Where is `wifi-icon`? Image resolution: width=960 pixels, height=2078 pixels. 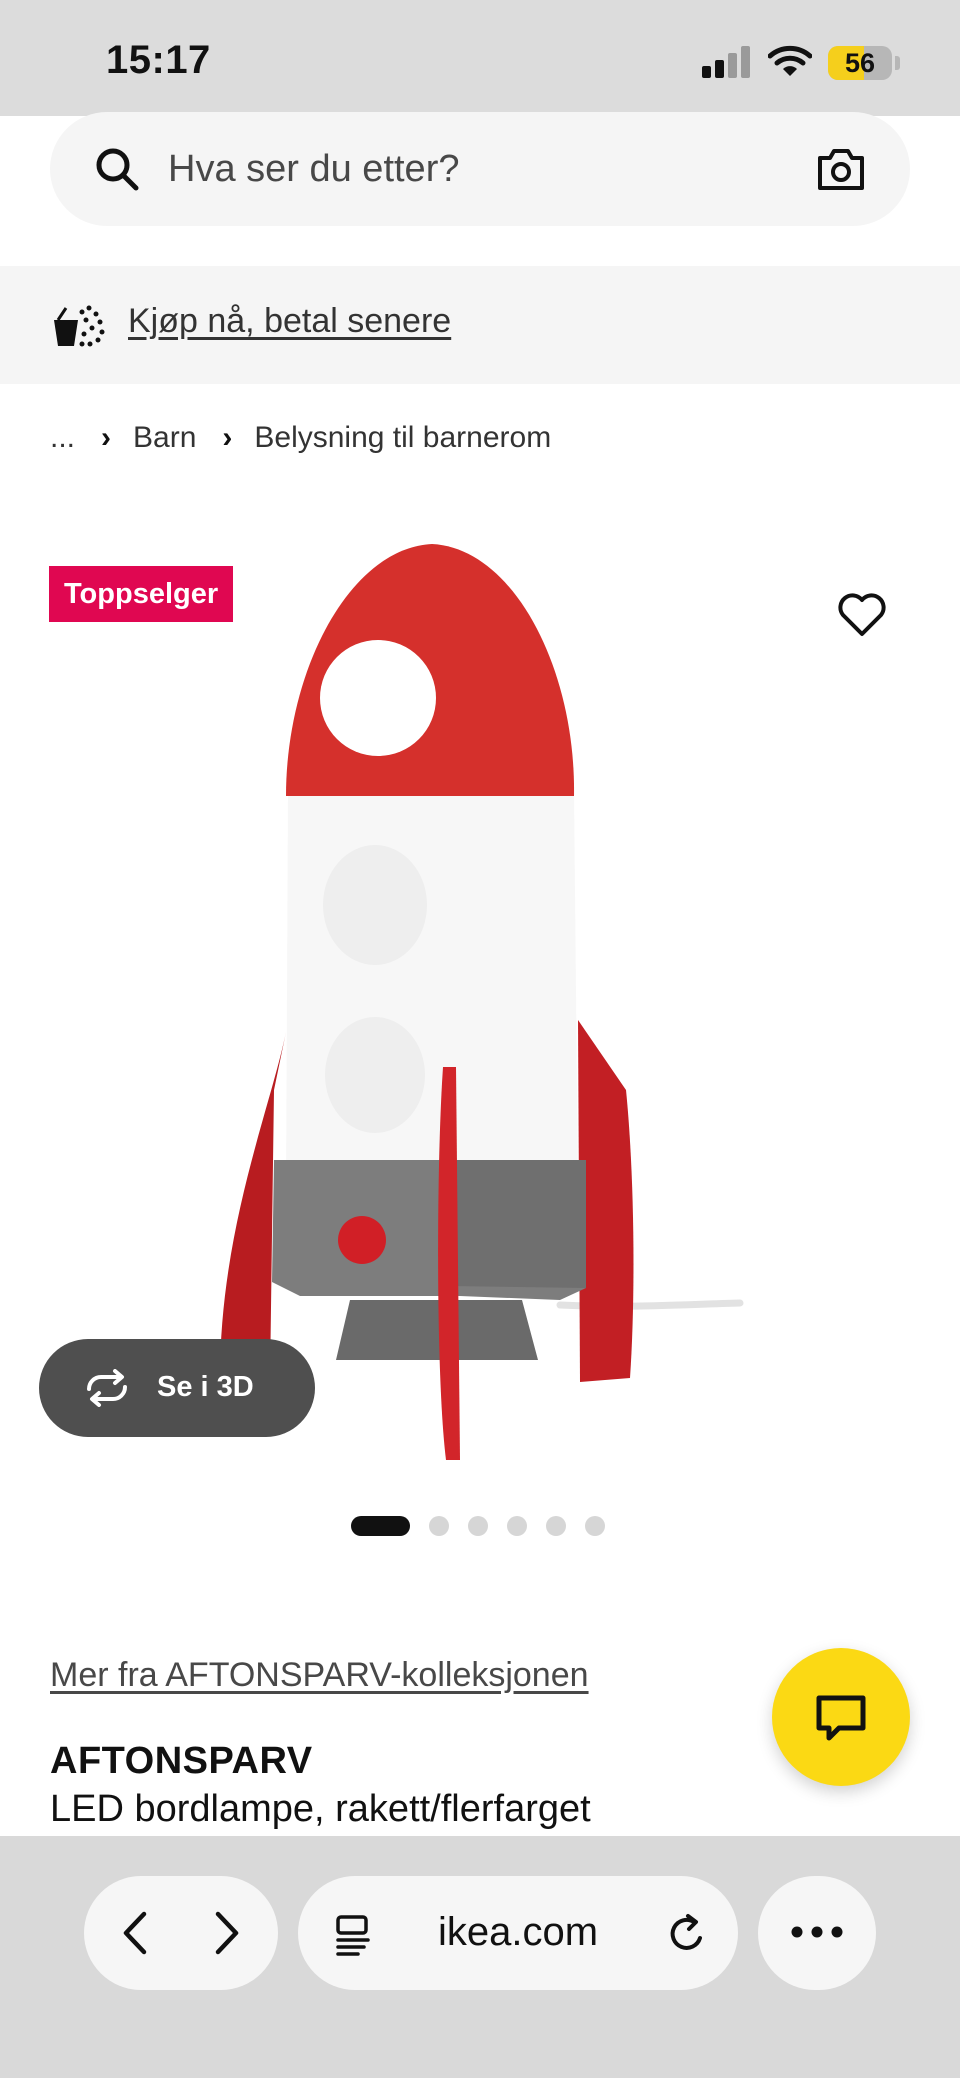
wifi-icon is located at coordinates (790, 60).